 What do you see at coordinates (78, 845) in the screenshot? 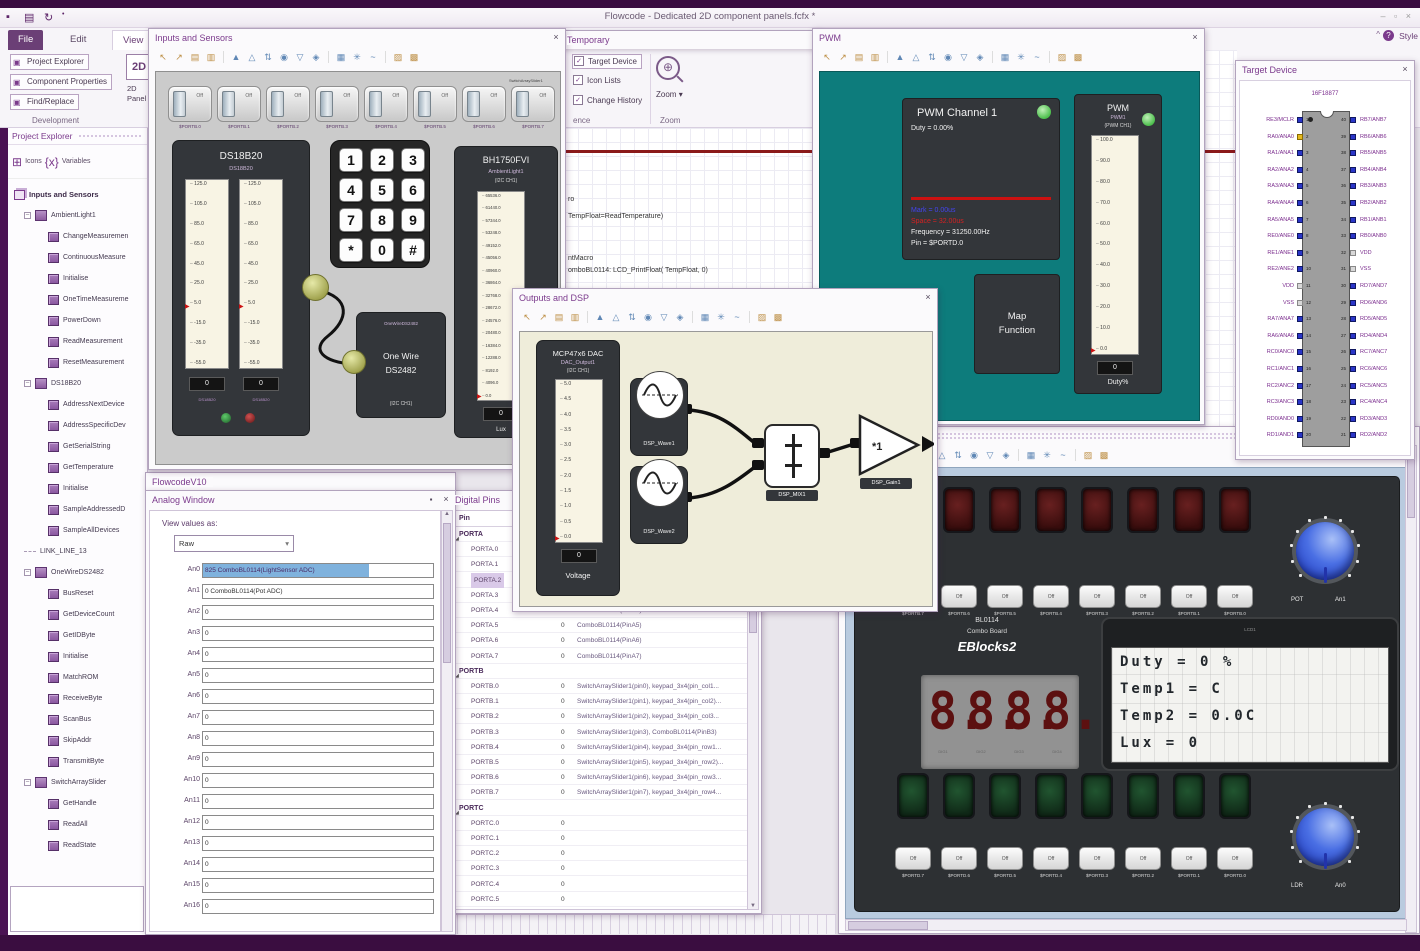
I see `tree-item-readstate: ReadState` at bounding box center [78, 845].